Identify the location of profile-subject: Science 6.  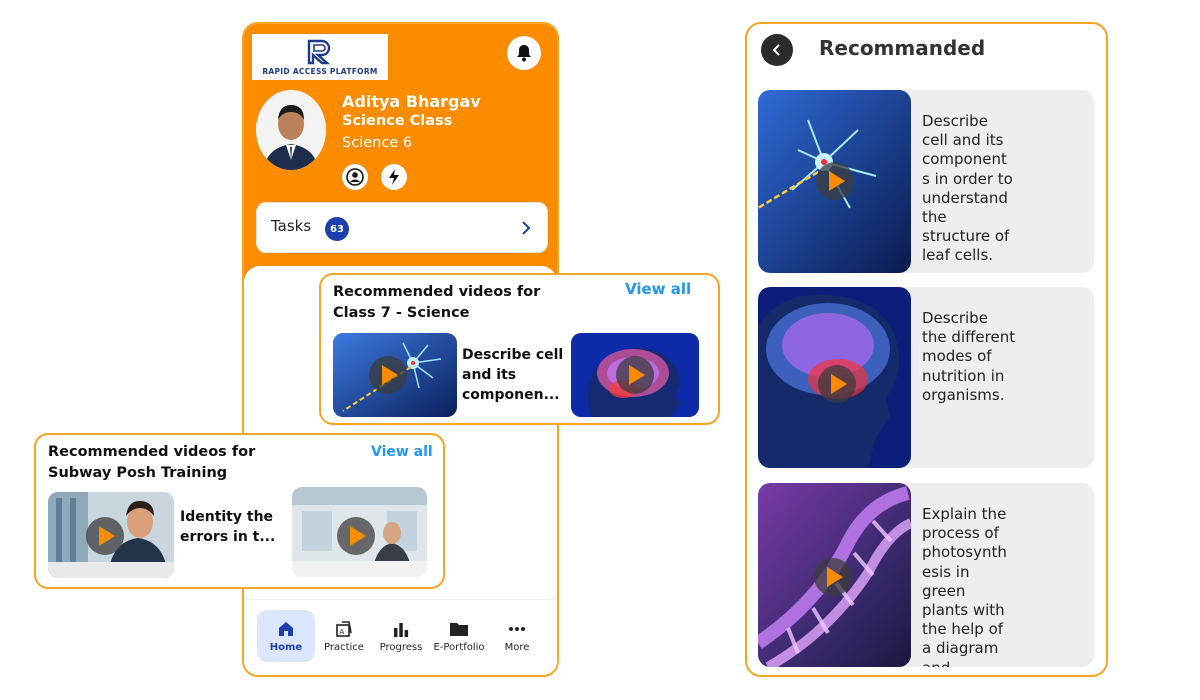
(377, 143).